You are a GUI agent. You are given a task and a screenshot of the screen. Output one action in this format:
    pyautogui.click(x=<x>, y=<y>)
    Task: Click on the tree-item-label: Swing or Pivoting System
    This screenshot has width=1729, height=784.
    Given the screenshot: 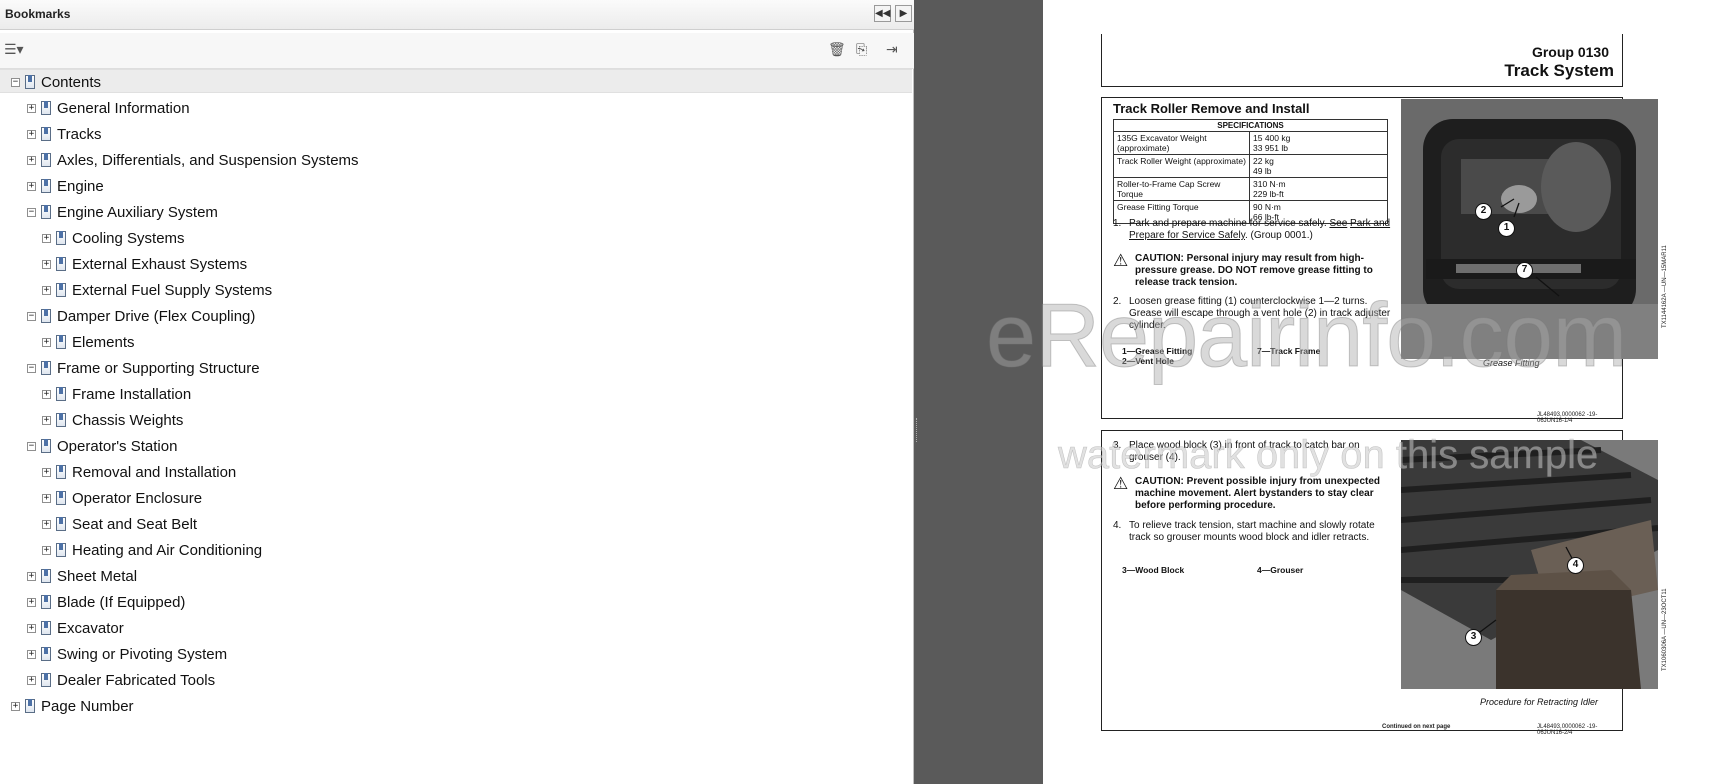 What is the action you would take?
    pyautogui.click(x=142, y=654)
    